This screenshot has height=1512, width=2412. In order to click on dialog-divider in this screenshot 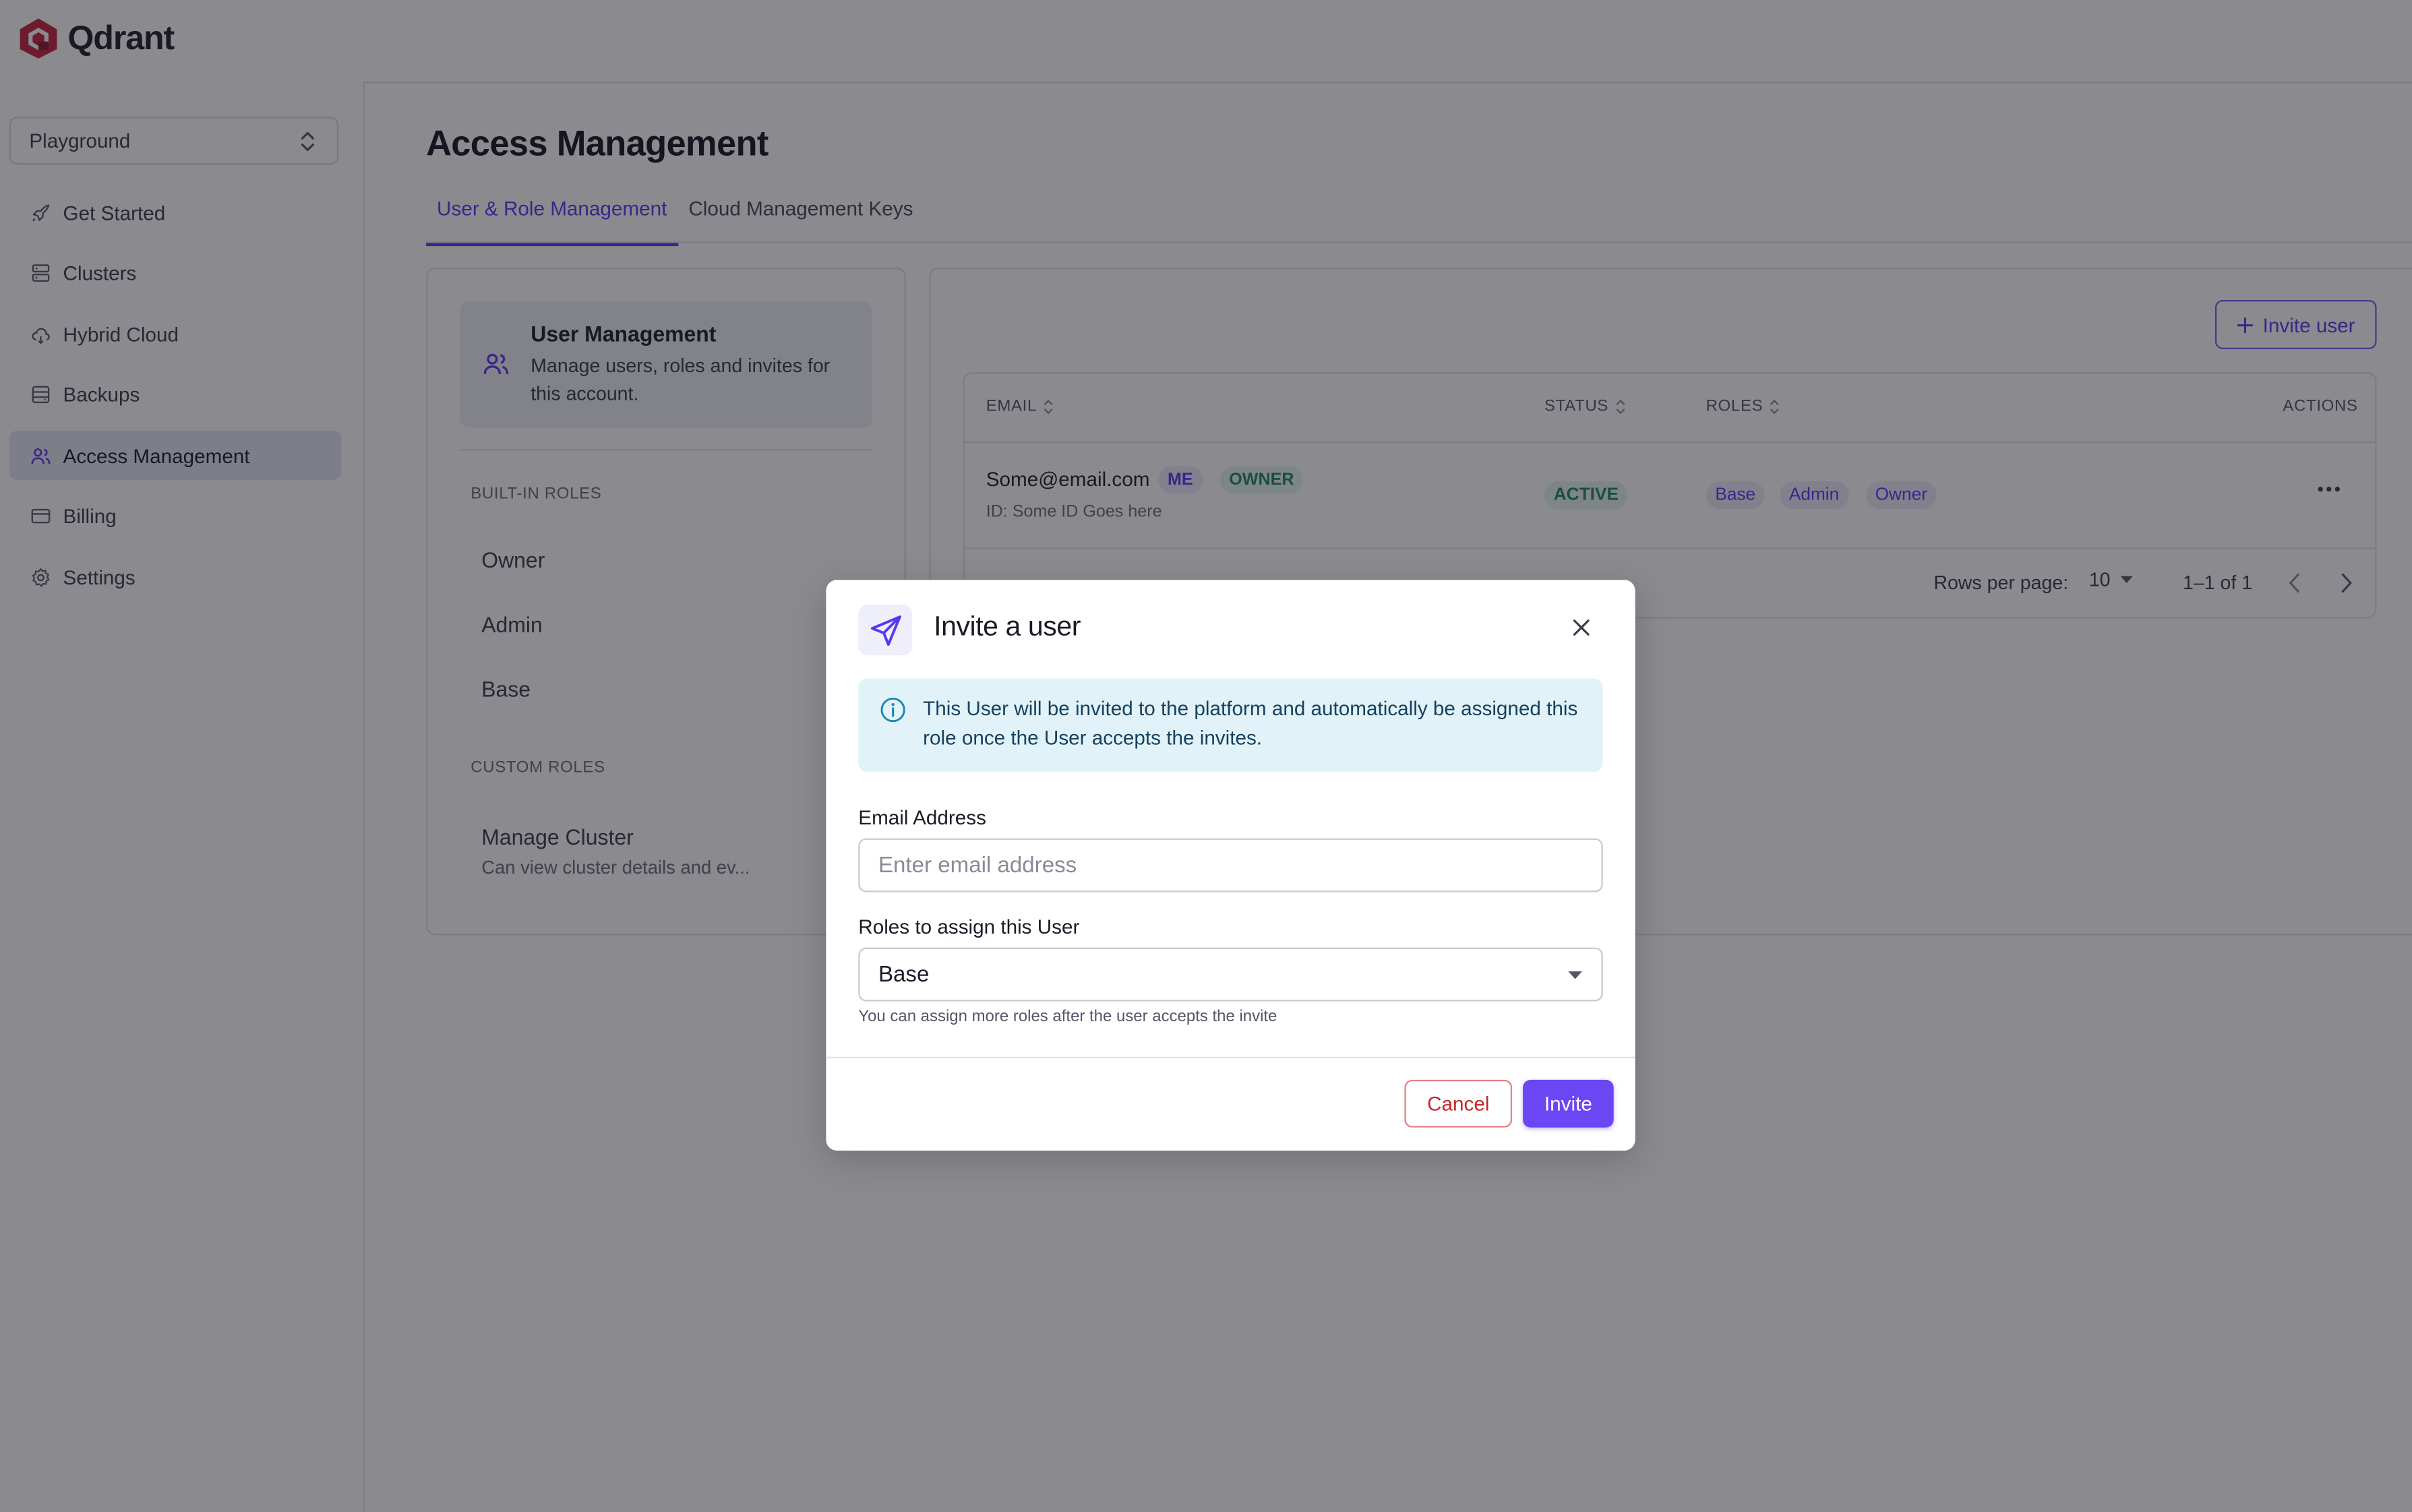, I will do `click(1230, 1057)`.